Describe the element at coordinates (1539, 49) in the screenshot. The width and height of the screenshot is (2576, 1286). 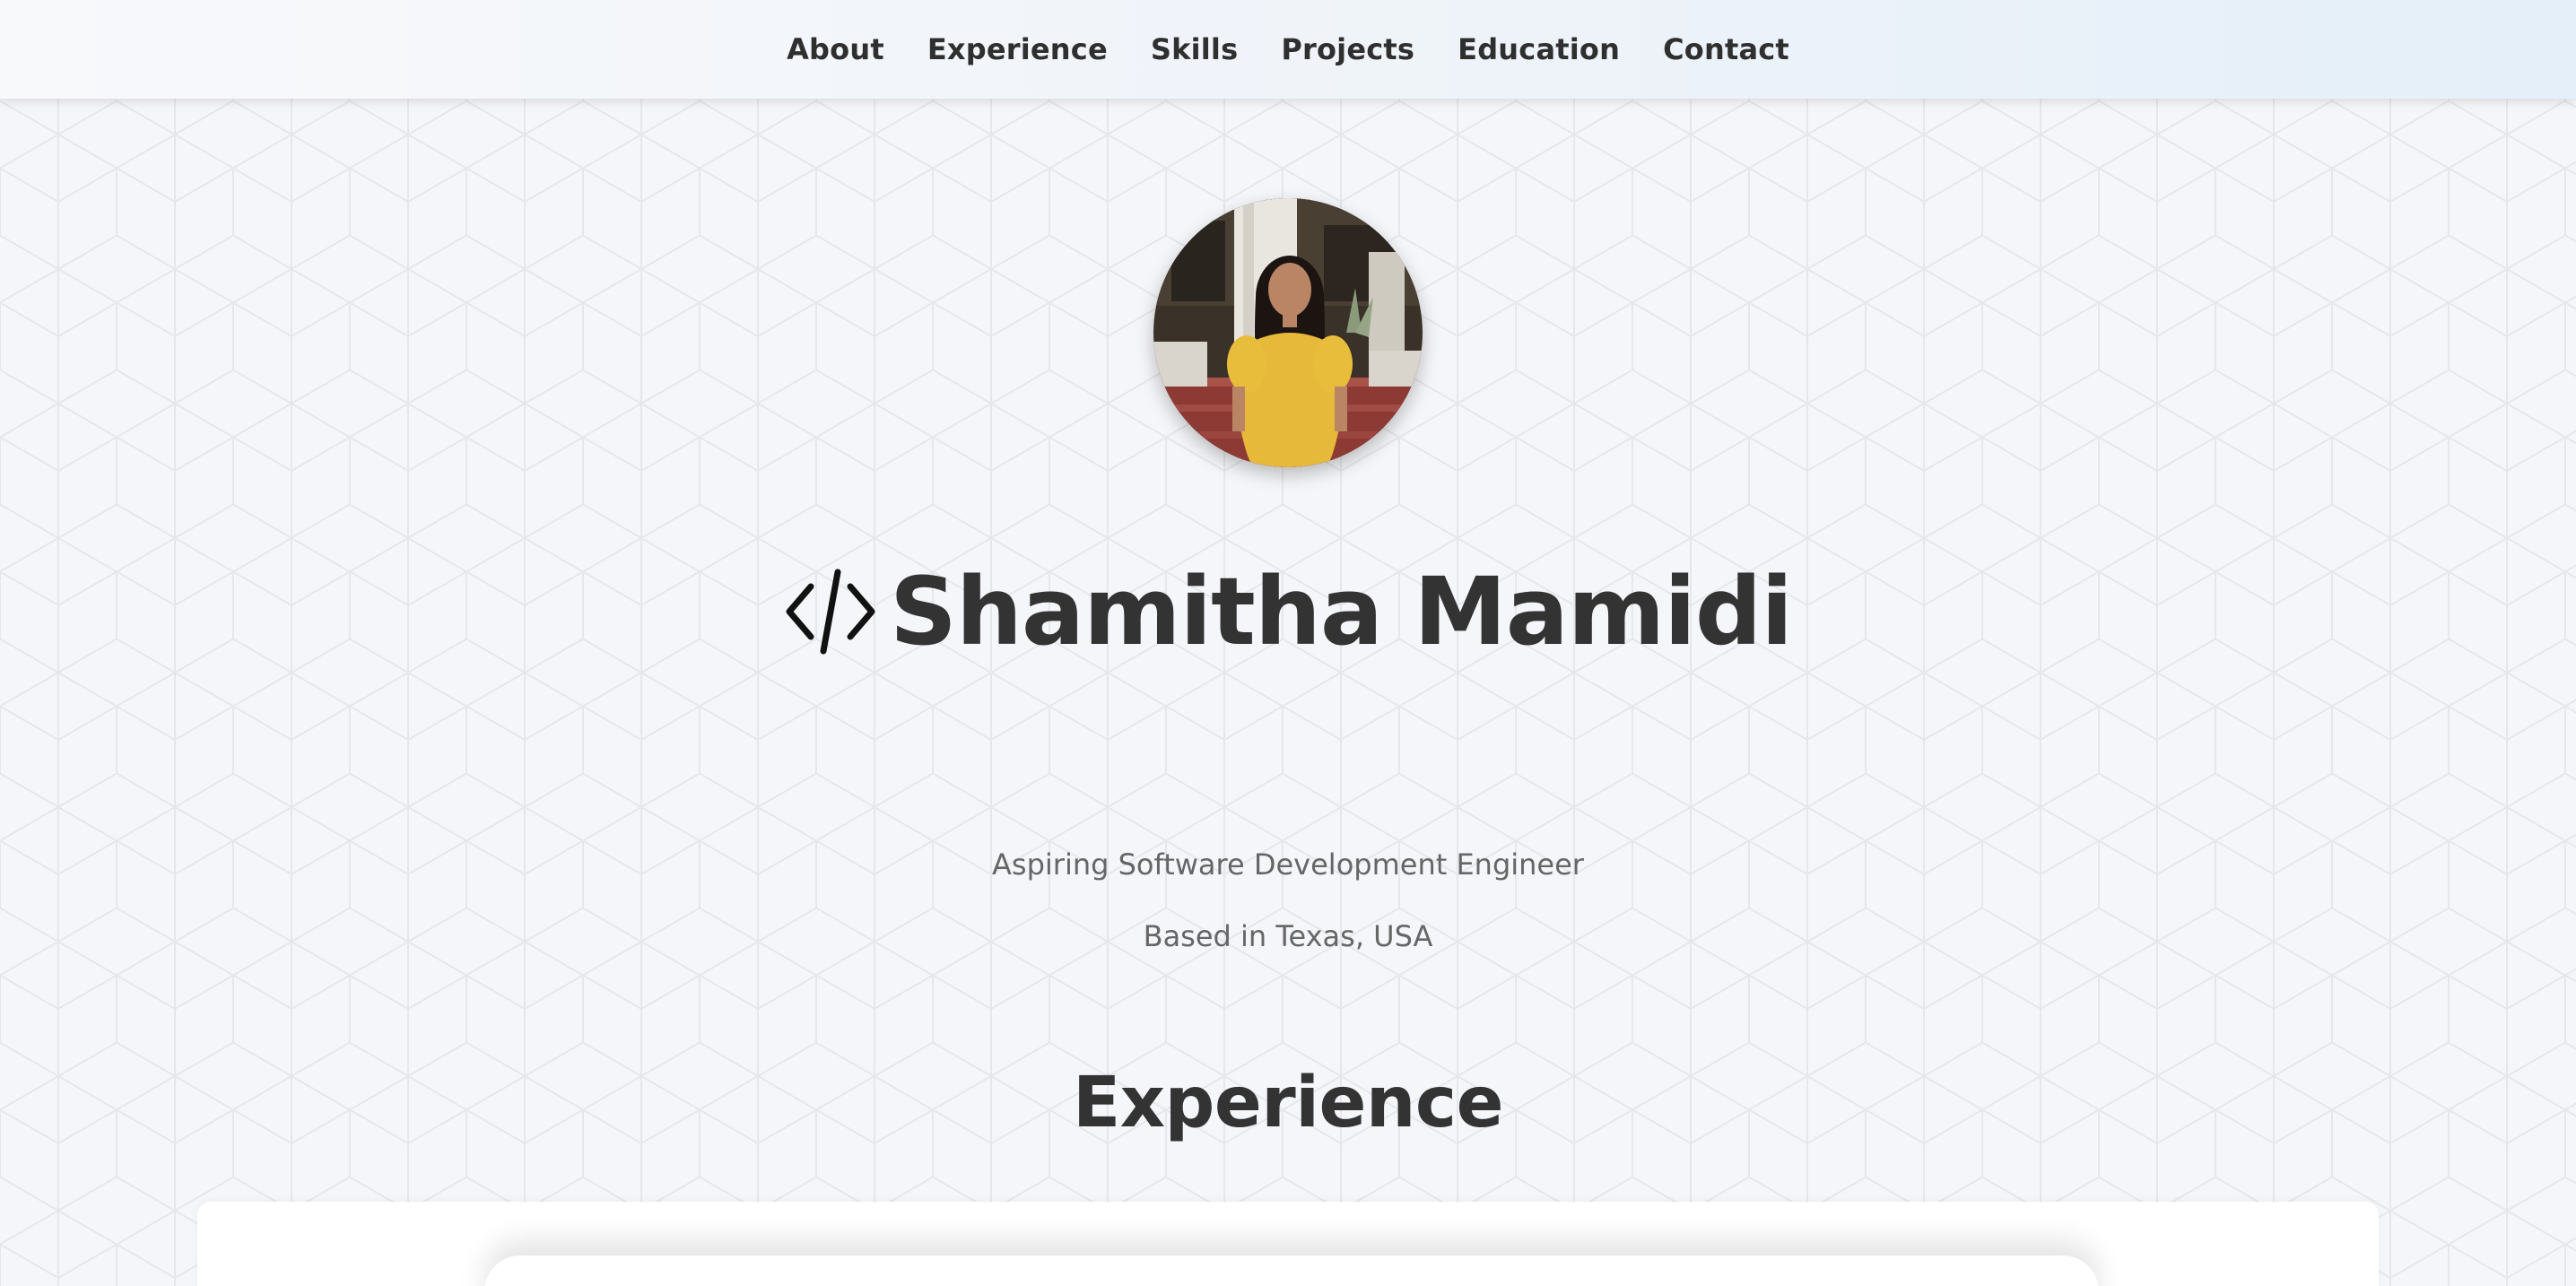
I see `nav-link-education: Education` at that location.